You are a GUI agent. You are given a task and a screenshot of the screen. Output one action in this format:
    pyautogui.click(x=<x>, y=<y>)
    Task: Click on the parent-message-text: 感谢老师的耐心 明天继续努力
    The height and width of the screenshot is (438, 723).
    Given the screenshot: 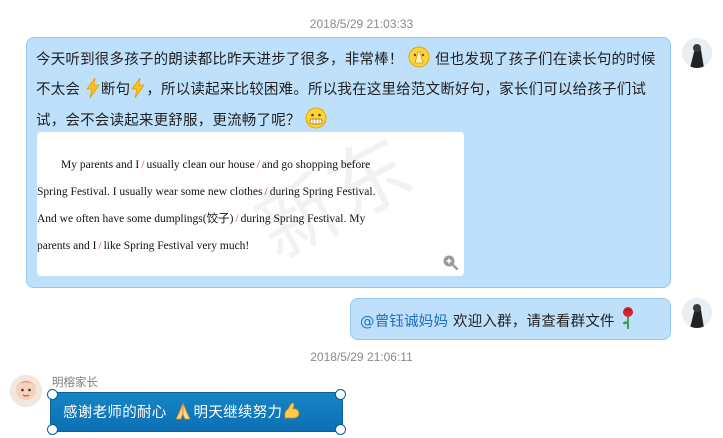 What is the action you would take?
    pyautogui.click(x=182, y=413)
    